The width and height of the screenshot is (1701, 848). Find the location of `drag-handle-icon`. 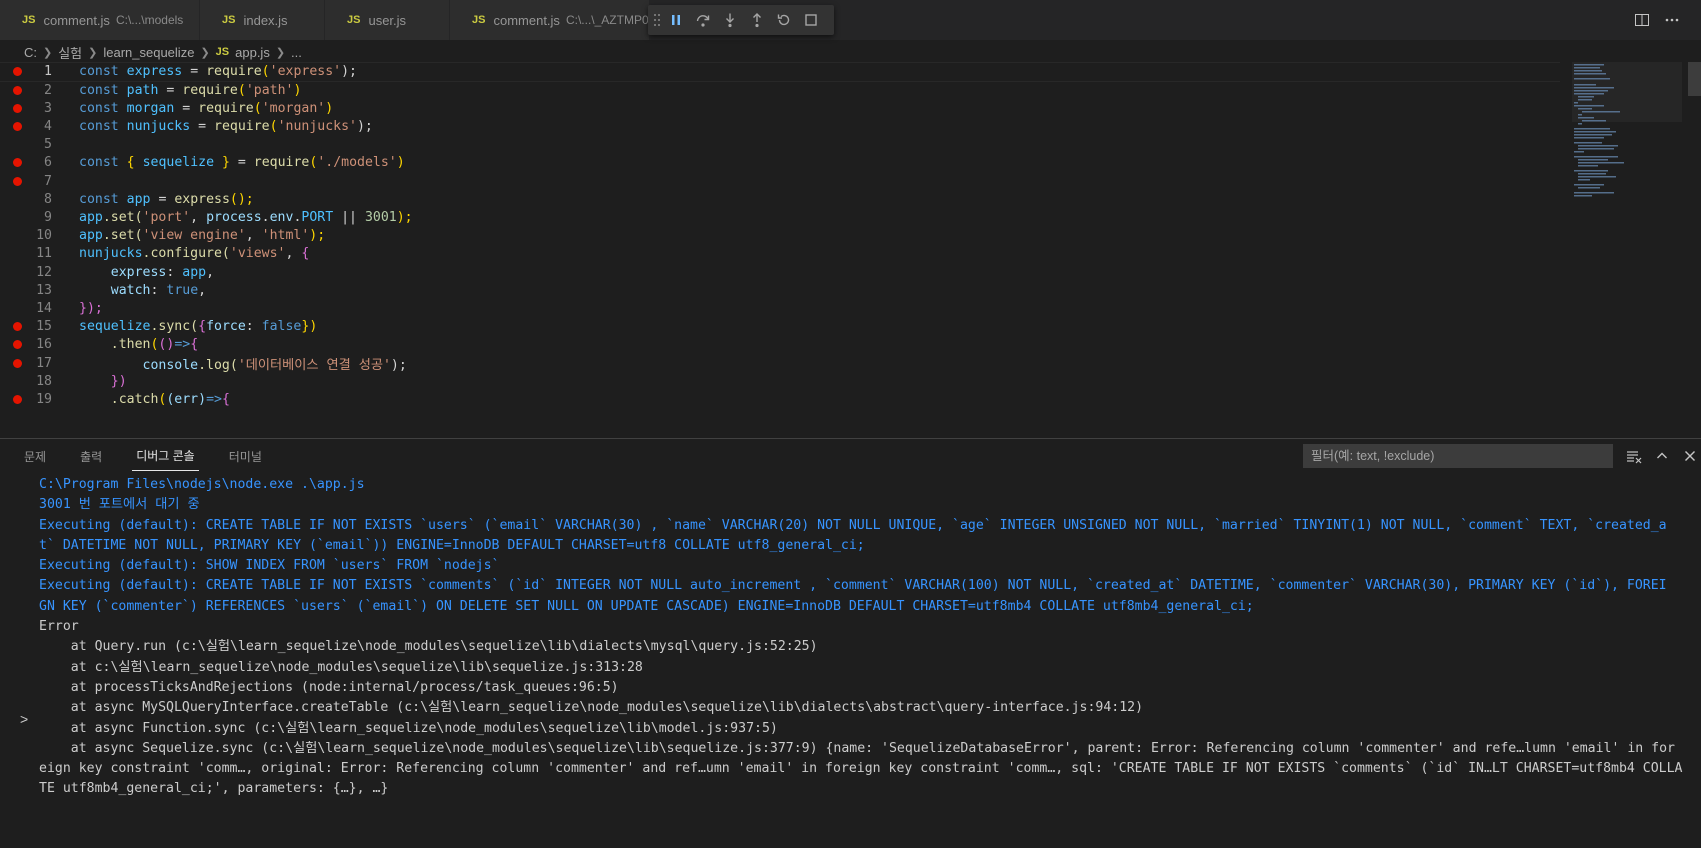

drag-handle-icon is located at coordinates (657, 20).